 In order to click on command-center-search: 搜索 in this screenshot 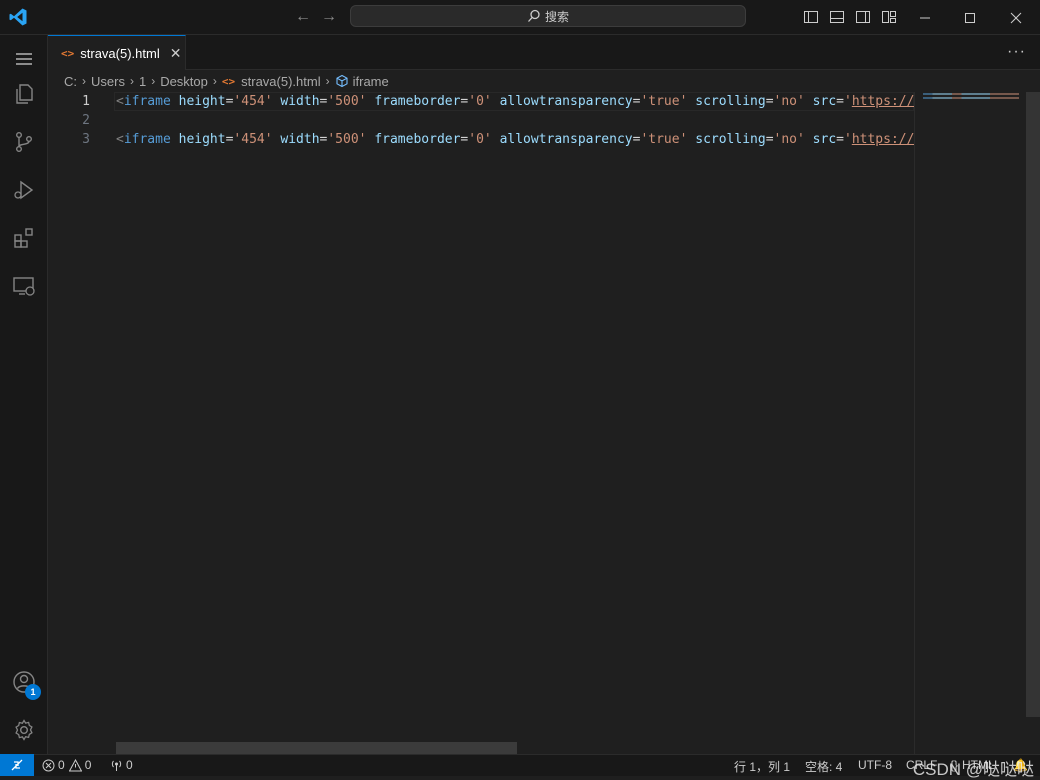, I will do `click(548, 16)`.